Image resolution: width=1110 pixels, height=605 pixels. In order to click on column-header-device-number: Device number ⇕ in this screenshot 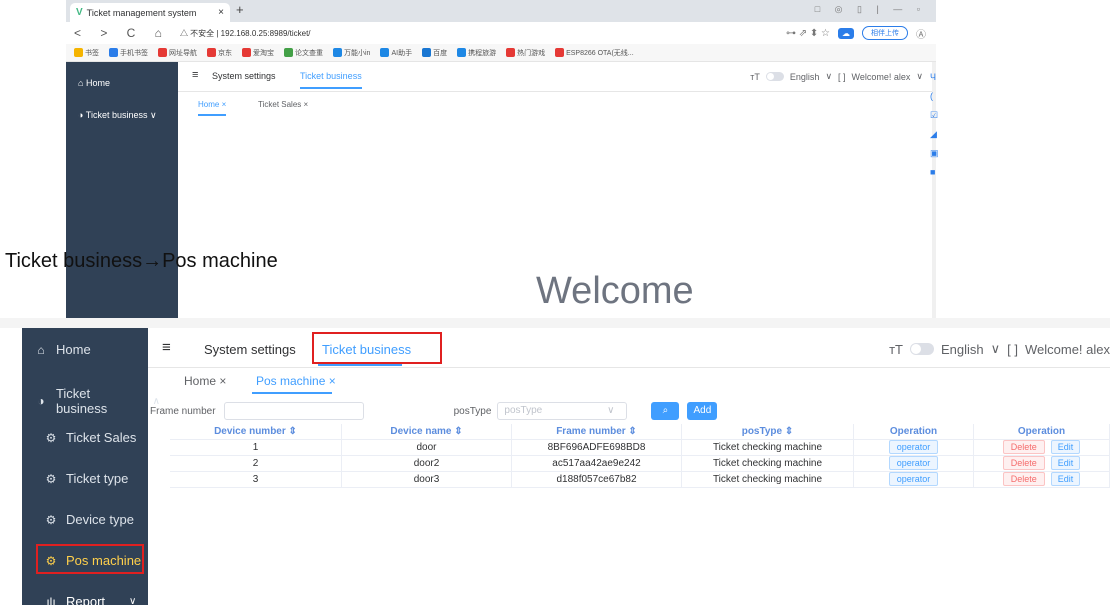, I will do `click(256, 431)`.